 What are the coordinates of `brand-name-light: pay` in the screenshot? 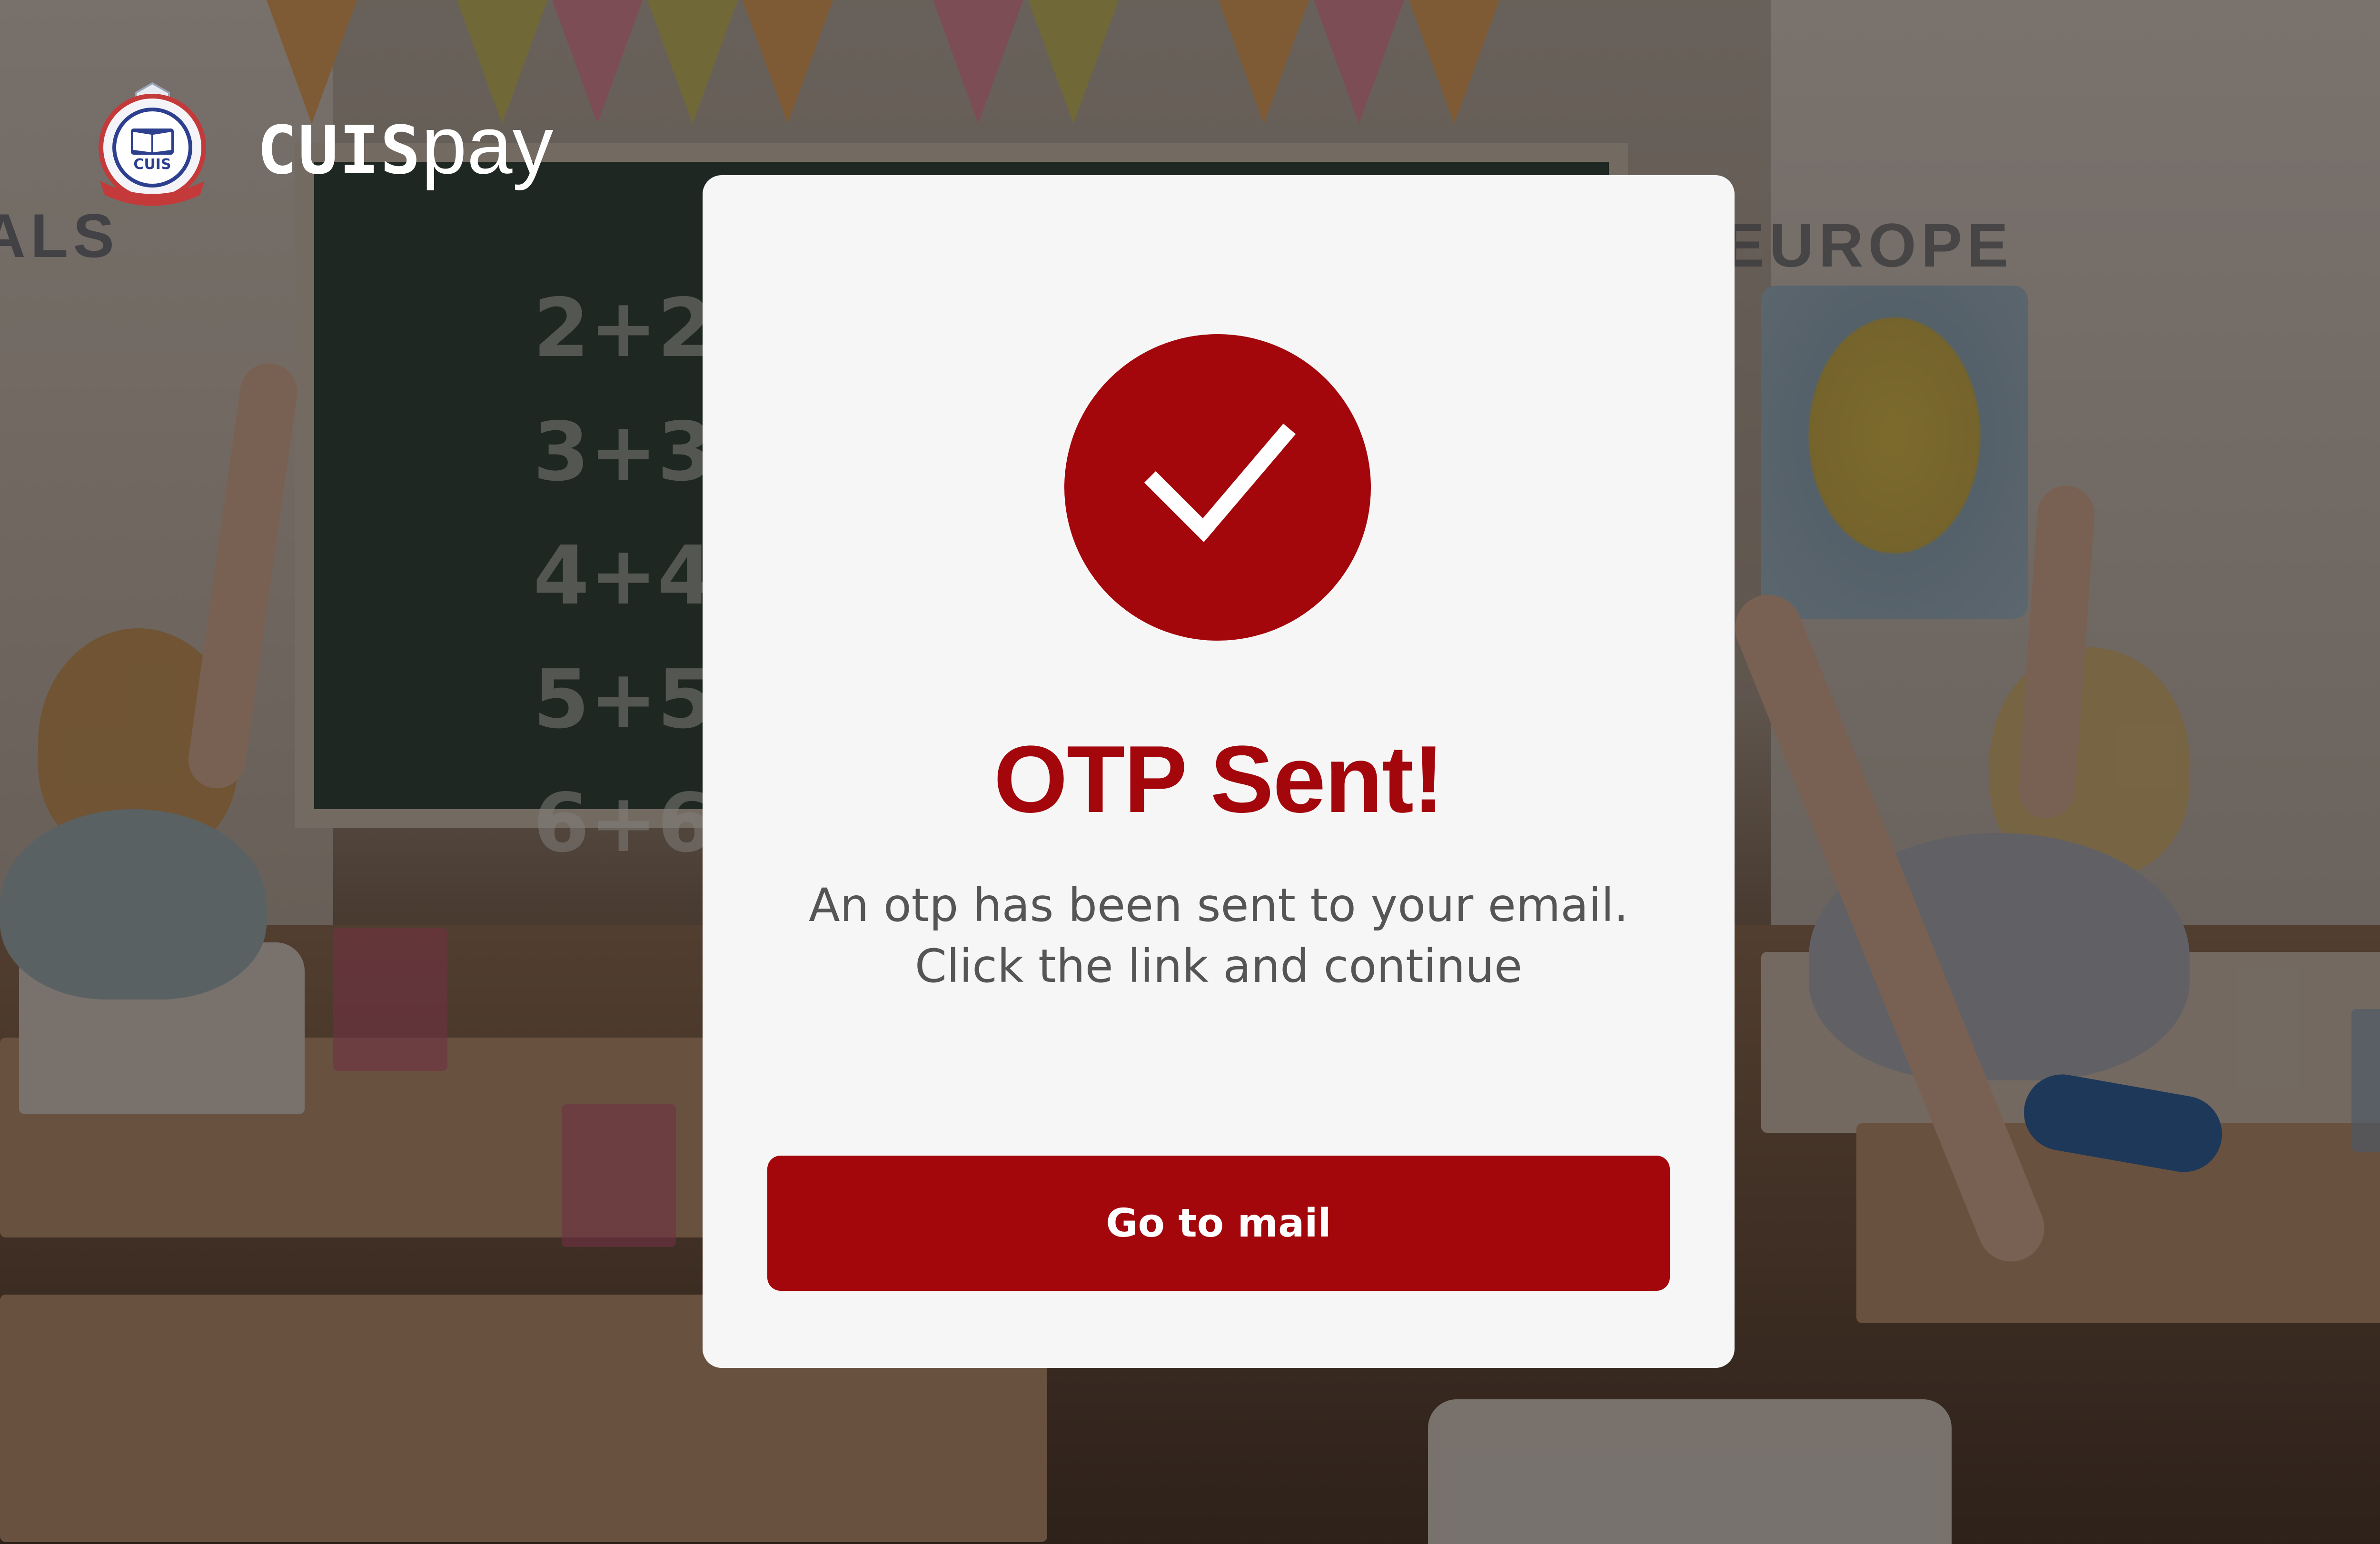 It's located at (487, 145).